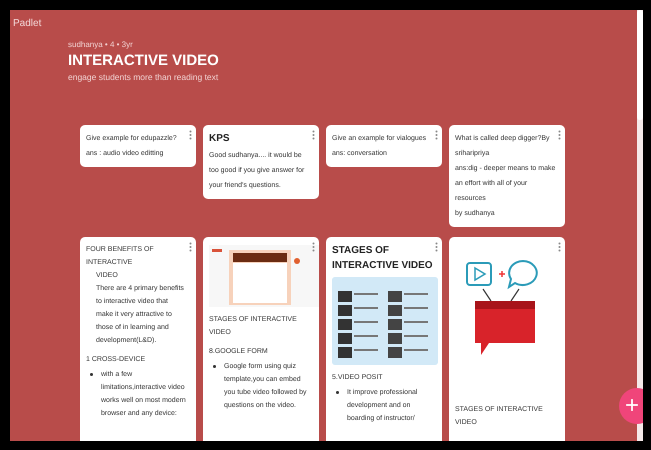  I want to click on add-button: +, so click(631, 406).